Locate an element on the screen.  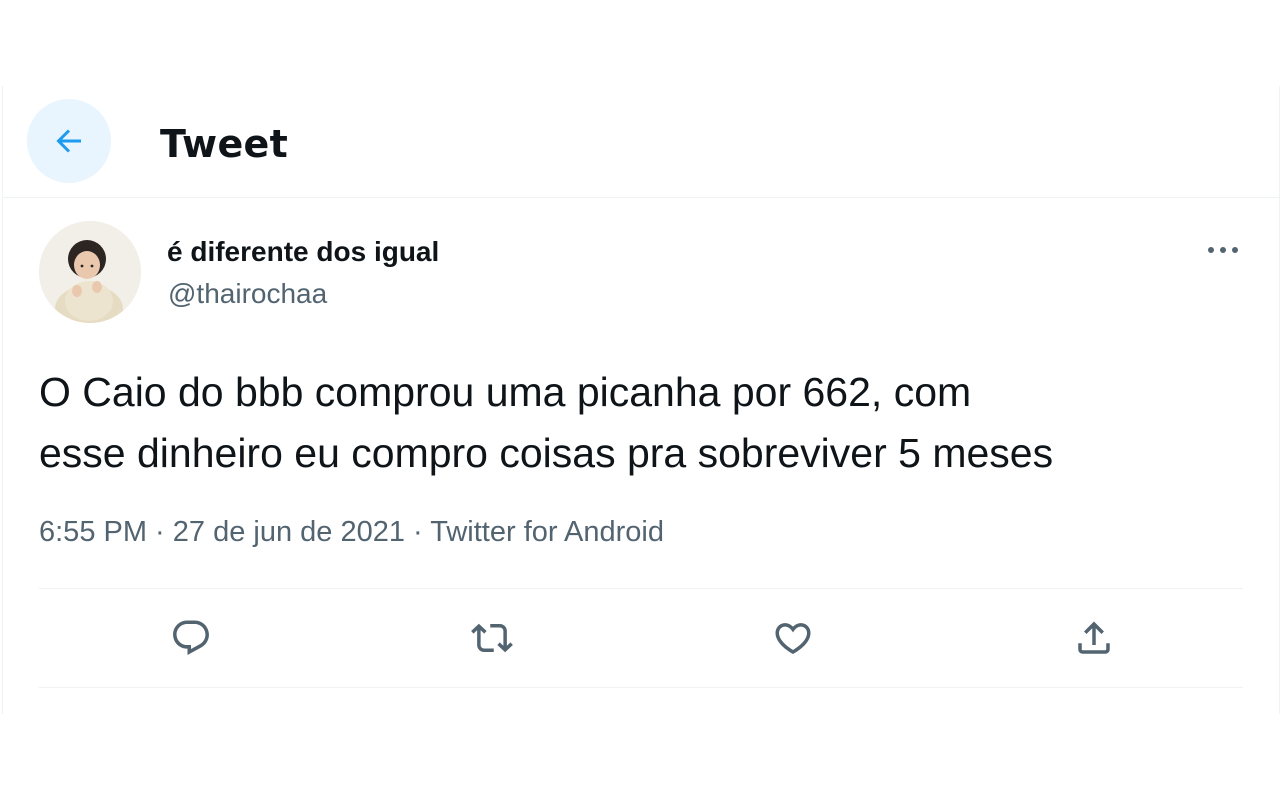
arrow-left-icon is located at coordinates (68, 141).